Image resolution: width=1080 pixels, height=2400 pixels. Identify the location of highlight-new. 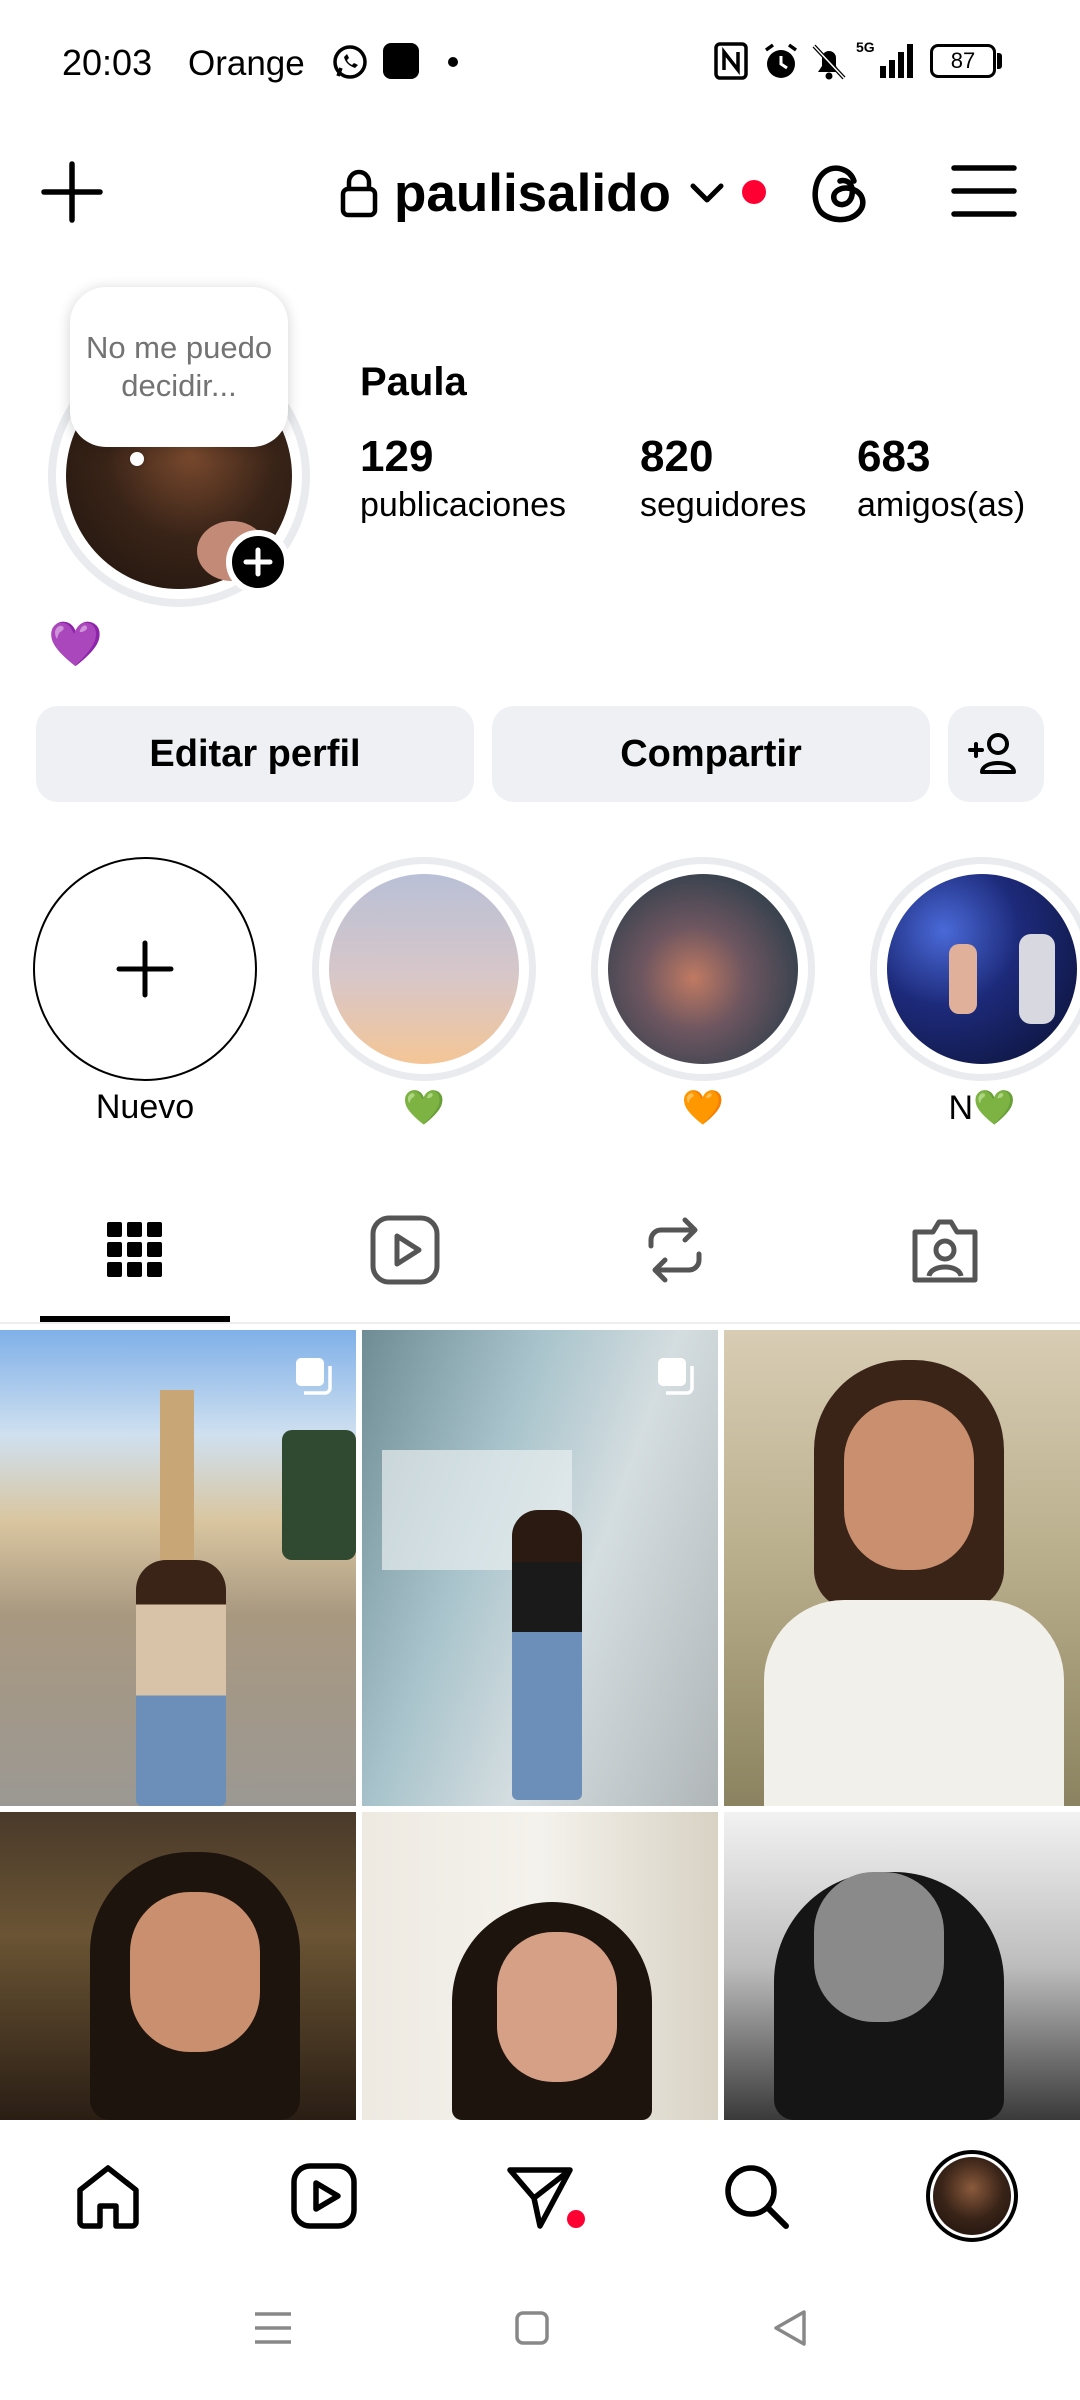
(145, 969).